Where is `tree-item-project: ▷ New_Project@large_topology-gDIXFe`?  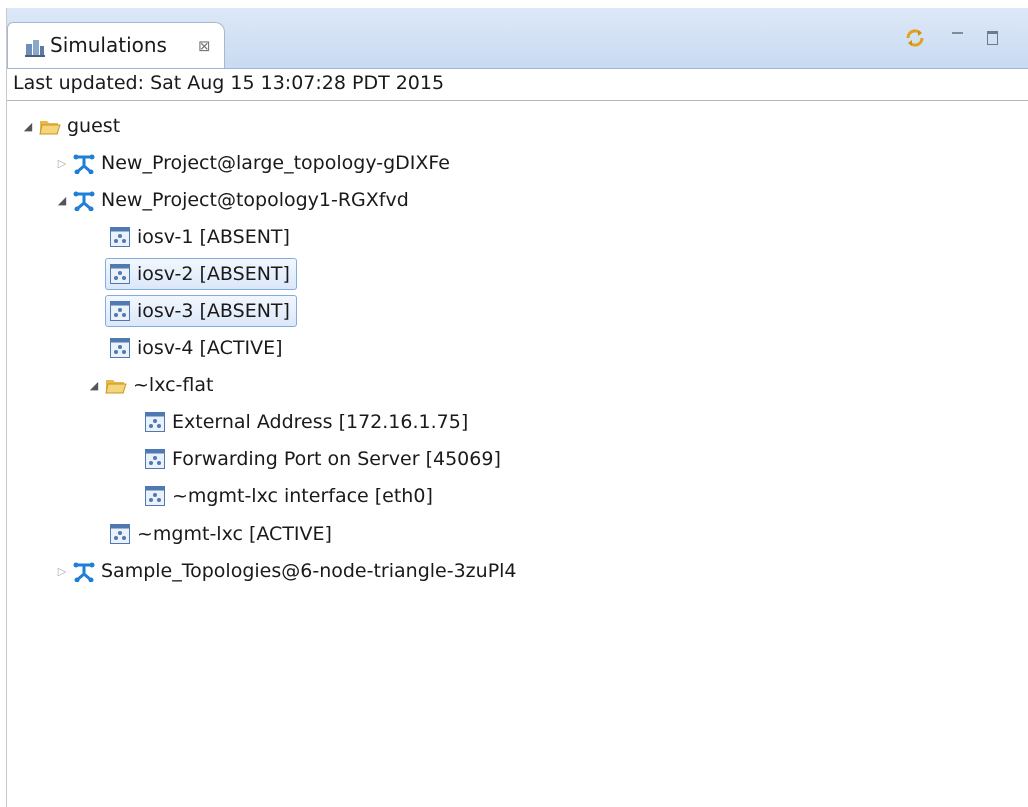
tree-item-project: ▷ New_Project@large_topology-gDIXFe is located at coordinates (252, 163).